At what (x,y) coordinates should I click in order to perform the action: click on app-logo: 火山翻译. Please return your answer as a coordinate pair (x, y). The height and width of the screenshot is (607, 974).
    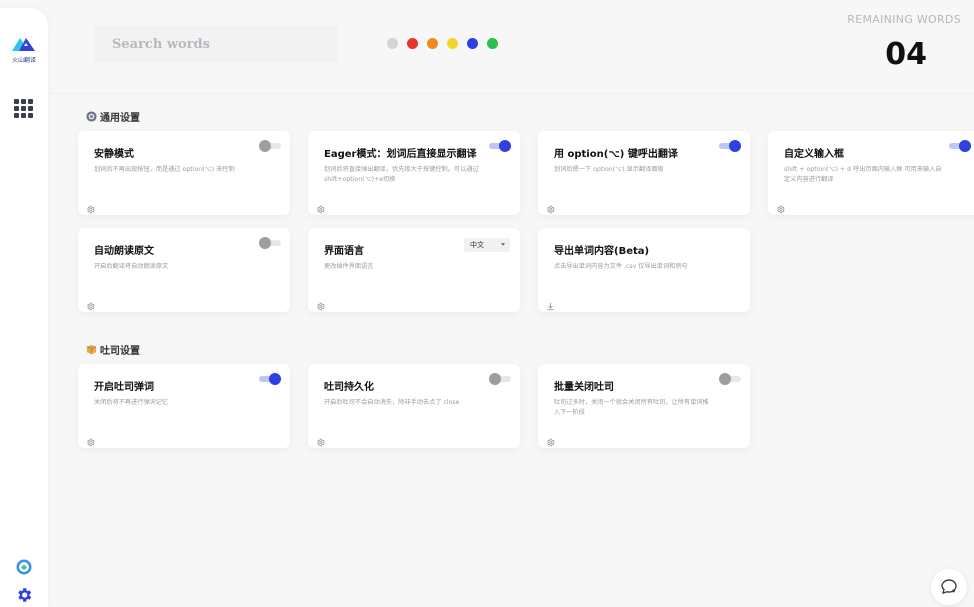
    Looking at the image, I should click on (24, 51).